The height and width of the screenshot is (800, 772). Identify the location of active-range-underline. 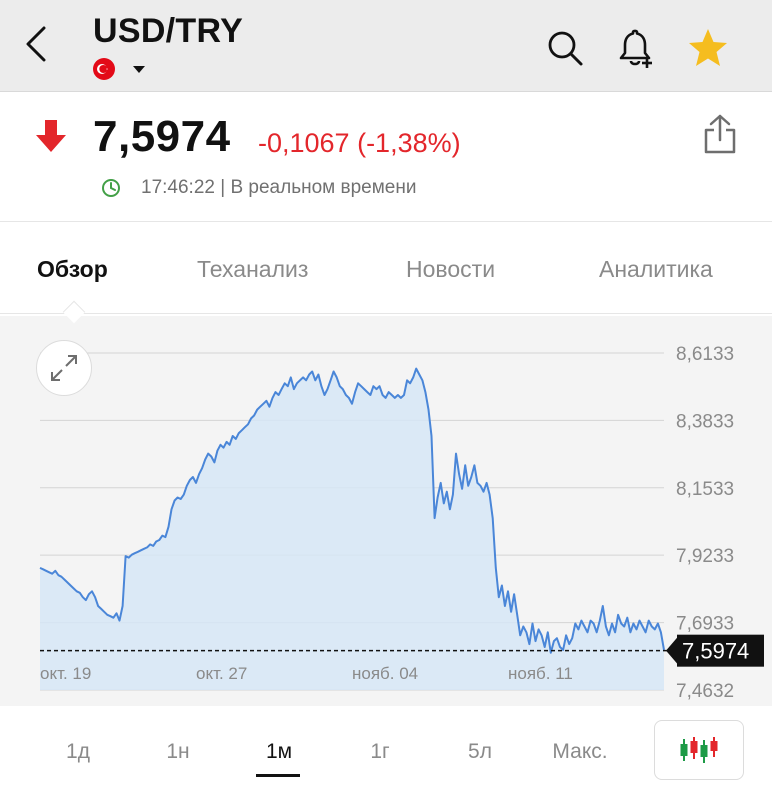
(278, 775).